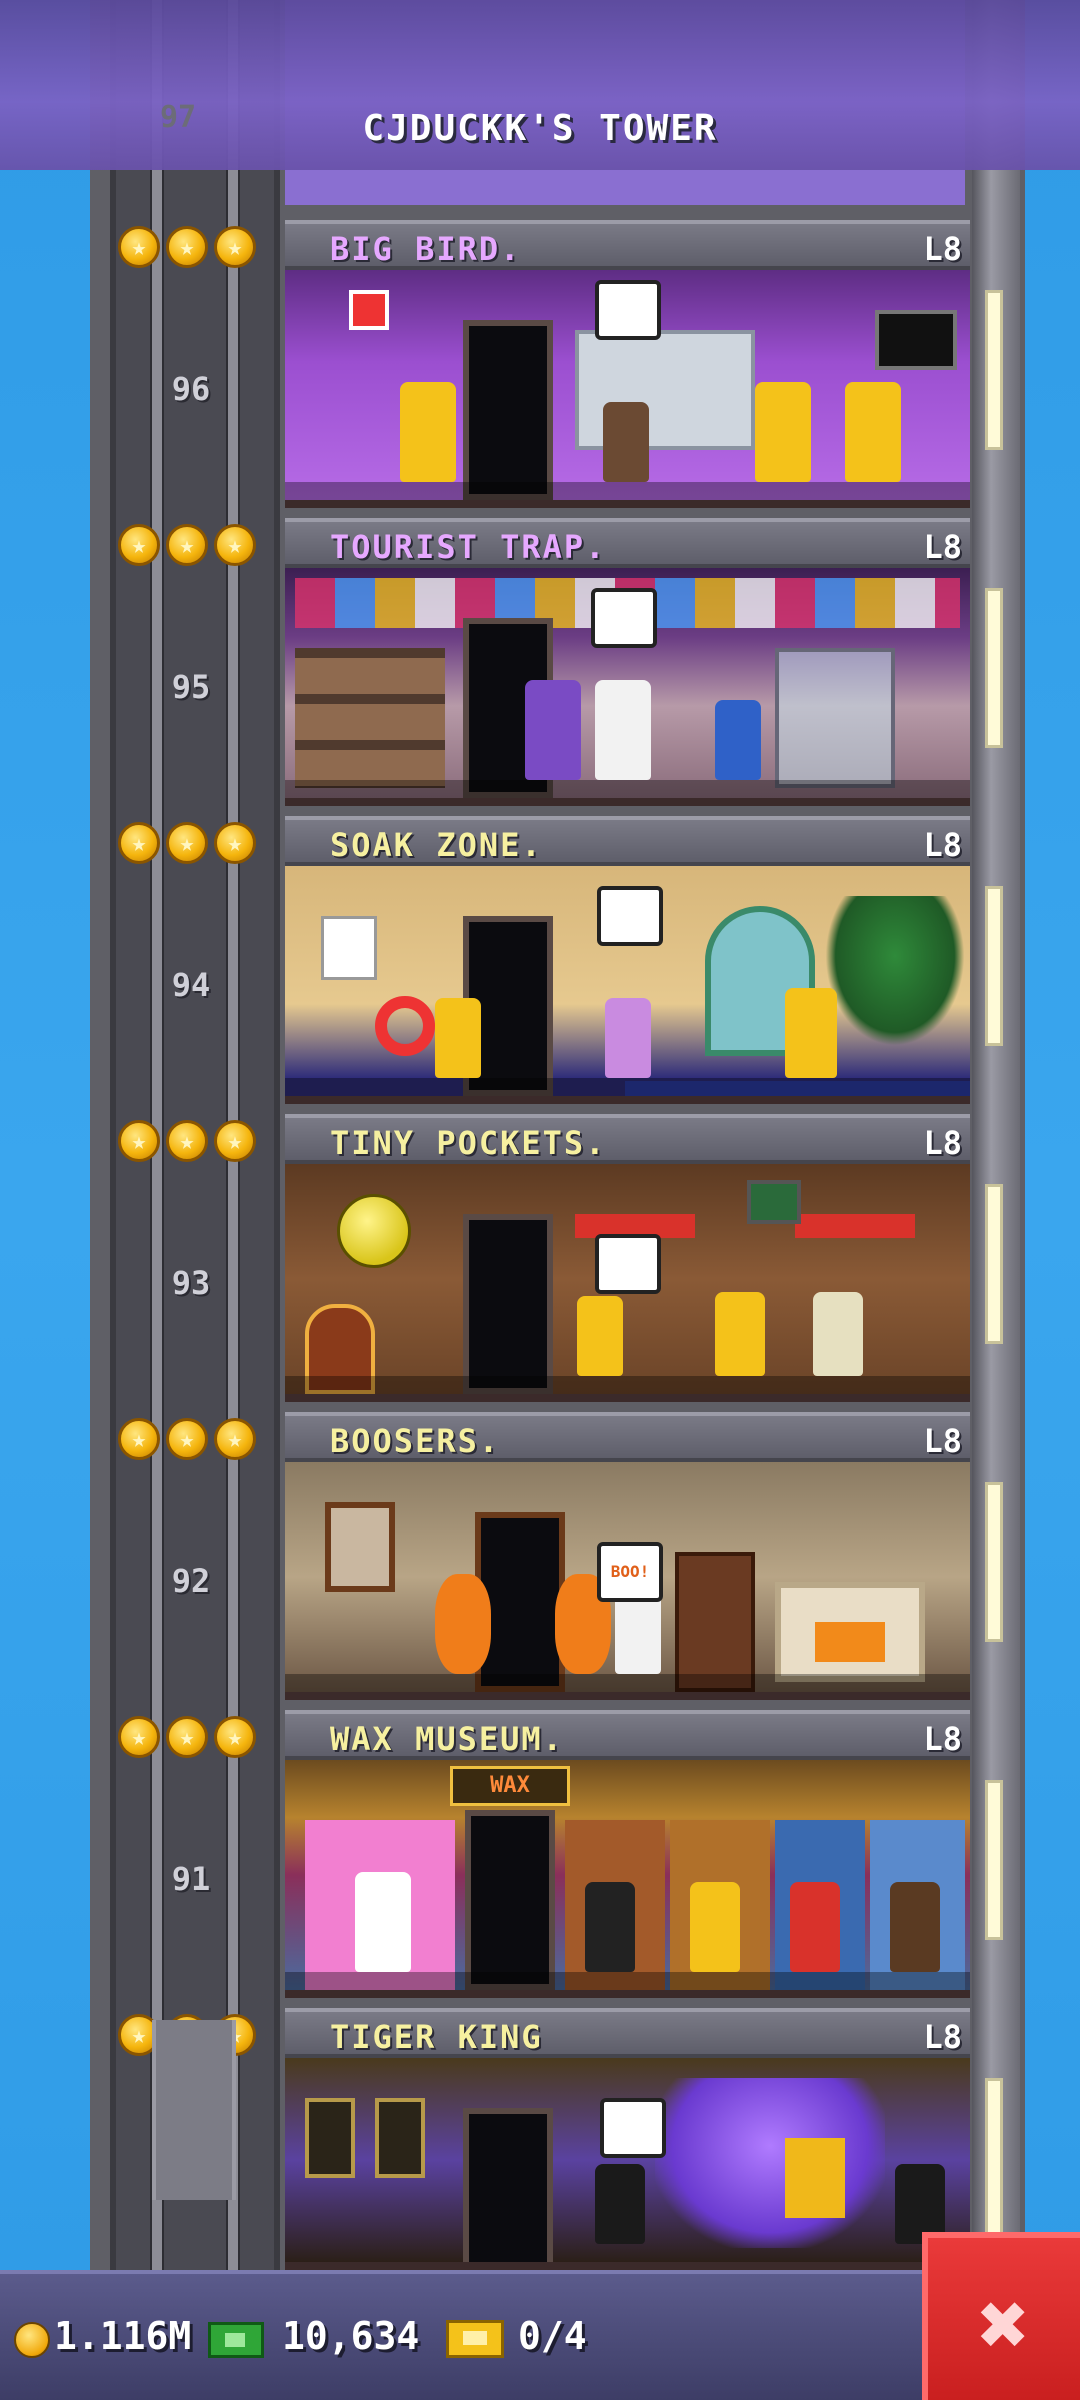 Image resolution: width=1080 pixels, height=2400 pixels. Describe the element at coordinates (627, 1879) in the screenshot. I see `floor-room: WAX` at that location.